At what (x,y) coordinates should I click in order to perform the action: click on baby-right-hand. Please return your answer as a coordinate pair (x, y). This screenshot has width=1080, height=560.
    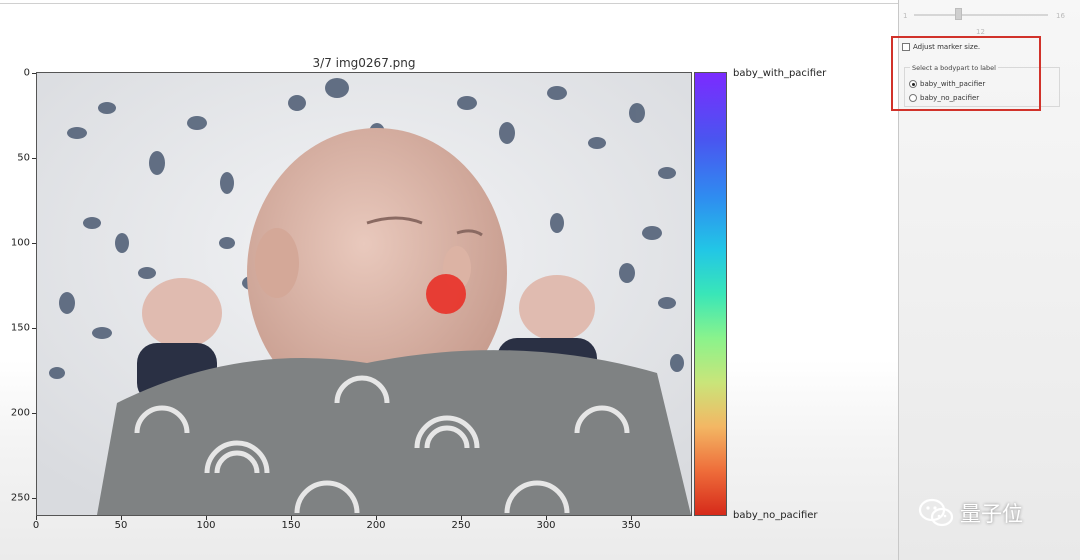
    Looking at the image, I should click on (557, 308).